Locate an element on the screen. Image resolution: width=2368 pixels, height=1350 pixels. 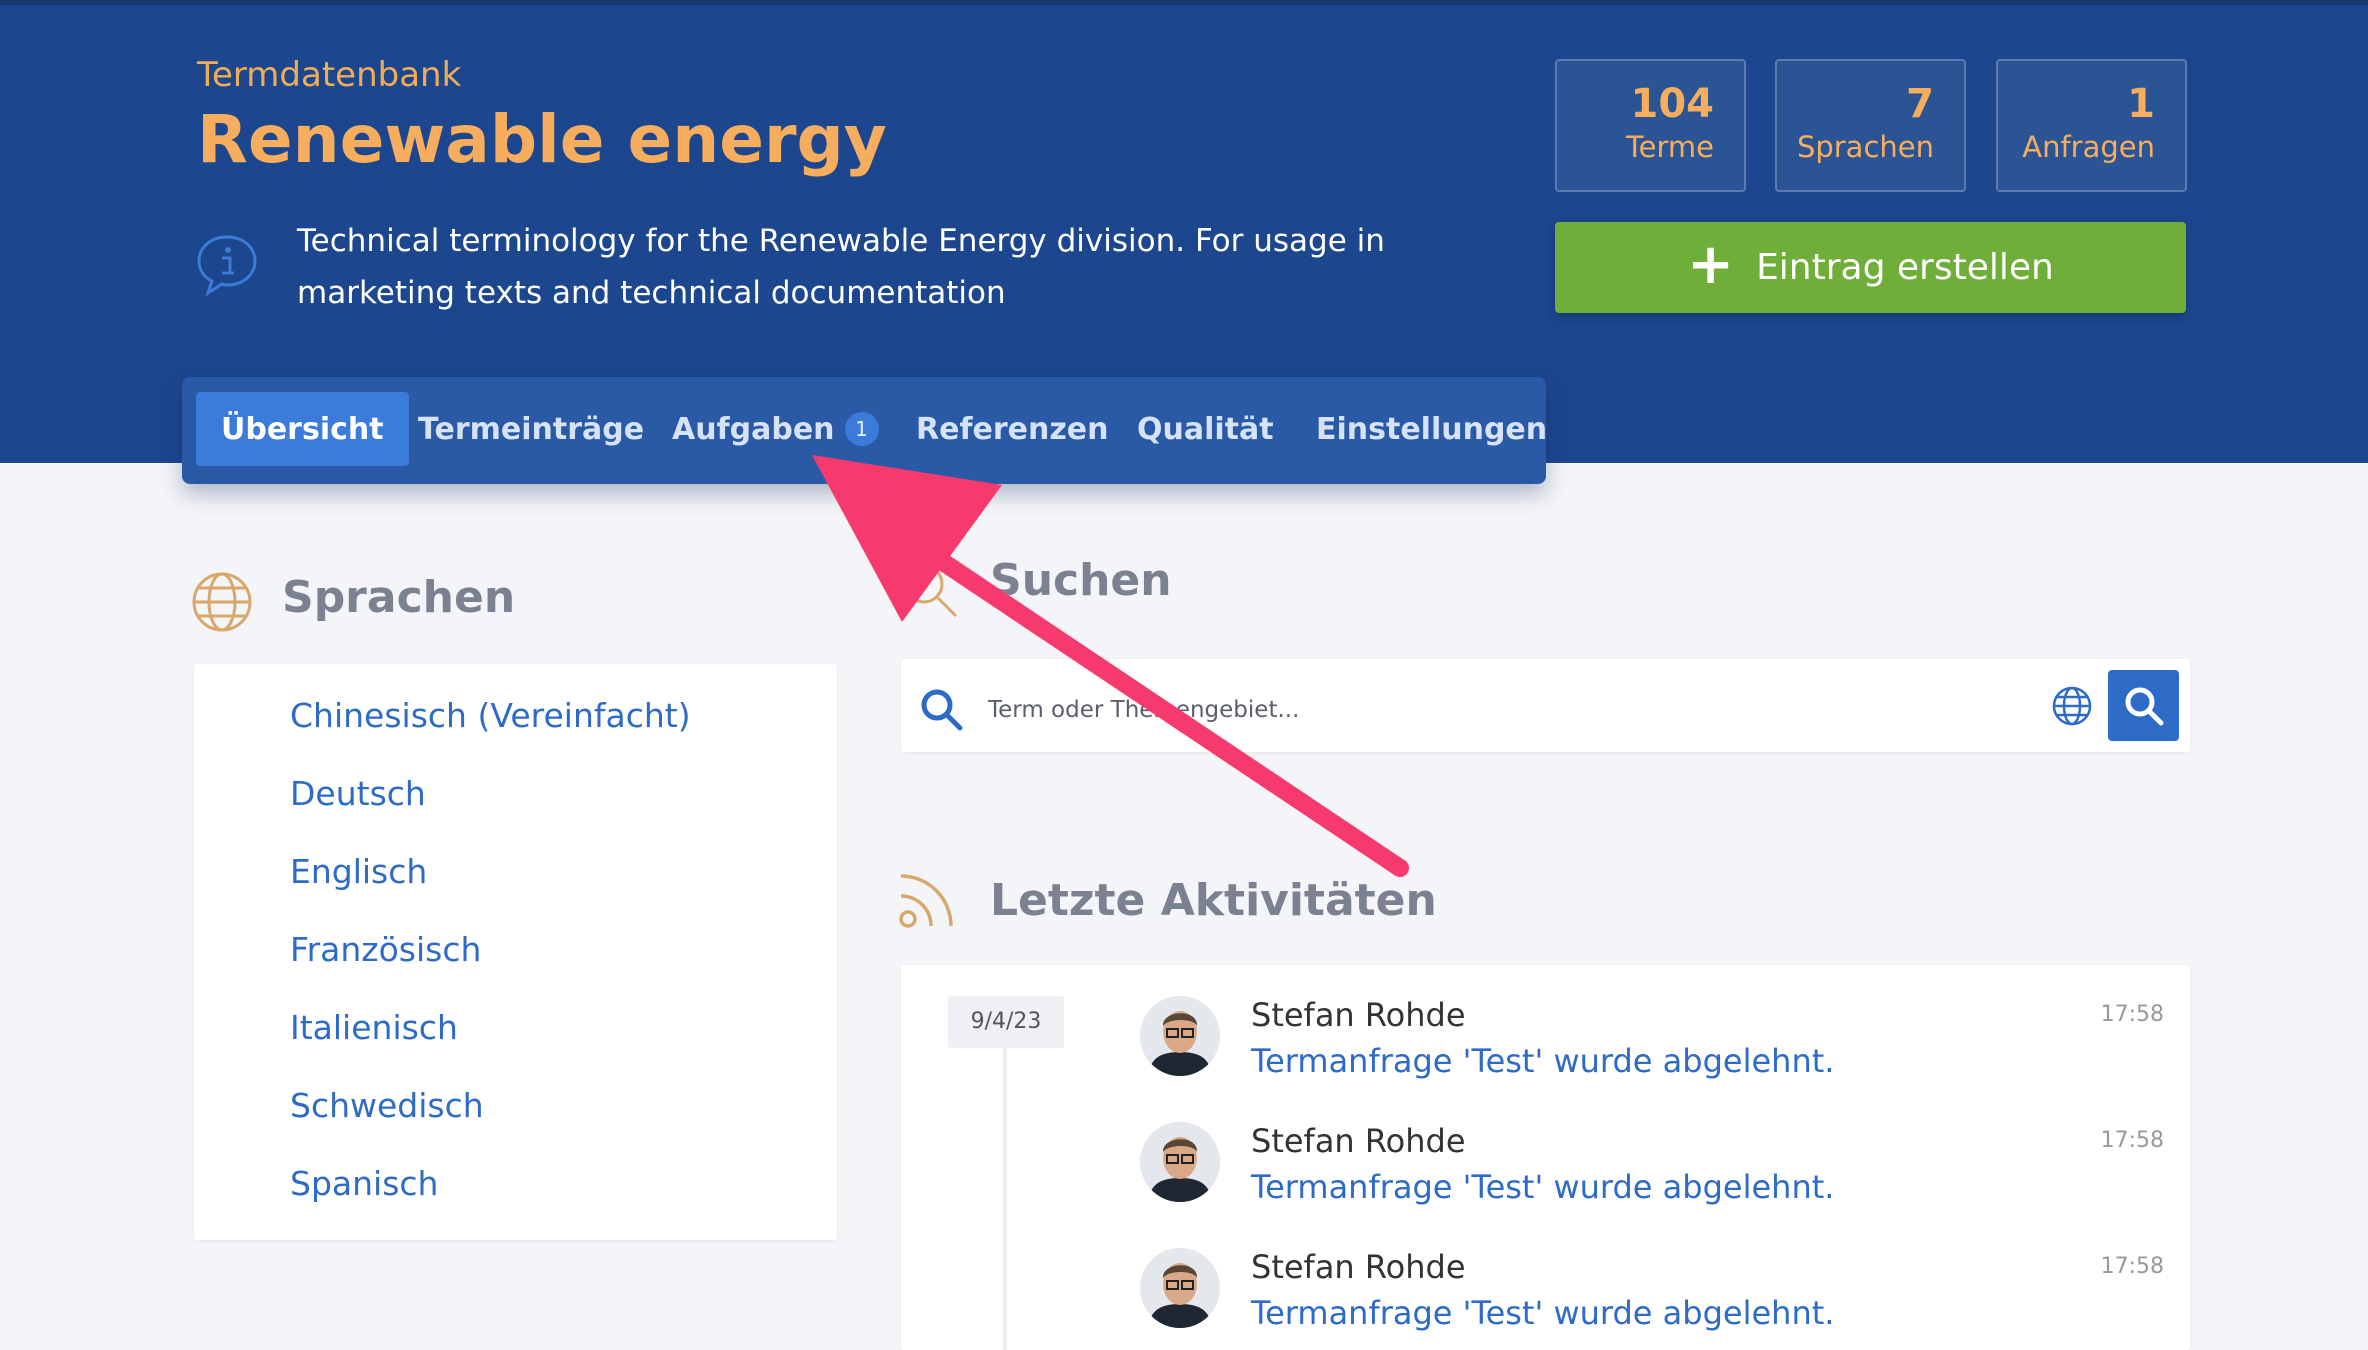
tab-einstellungen: Einstellungen is located at coordinates (1431, 429).